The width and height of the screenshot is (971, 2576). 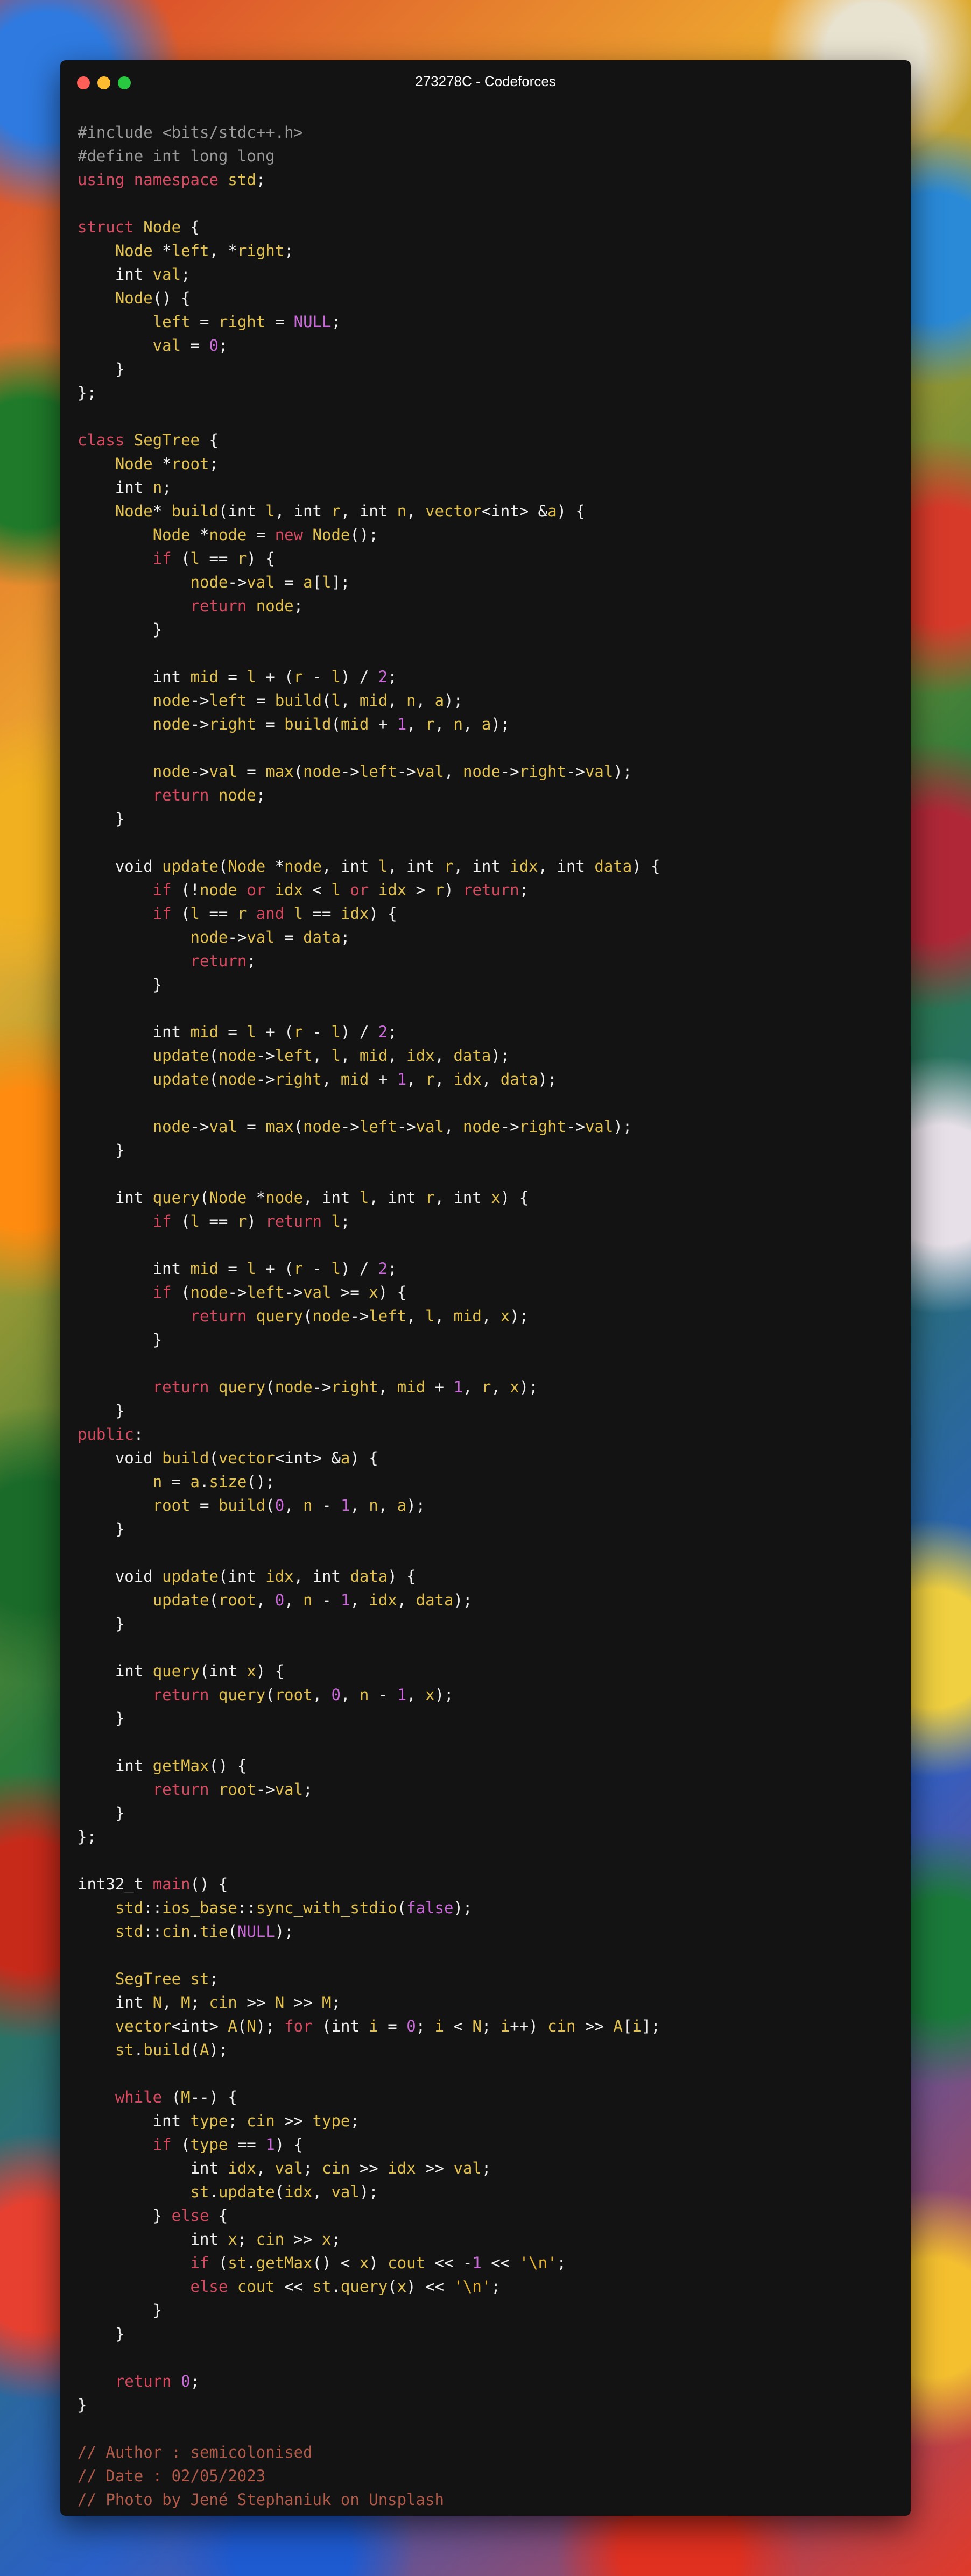 I want to click on code-token: right, so click(x=298, y=1079).